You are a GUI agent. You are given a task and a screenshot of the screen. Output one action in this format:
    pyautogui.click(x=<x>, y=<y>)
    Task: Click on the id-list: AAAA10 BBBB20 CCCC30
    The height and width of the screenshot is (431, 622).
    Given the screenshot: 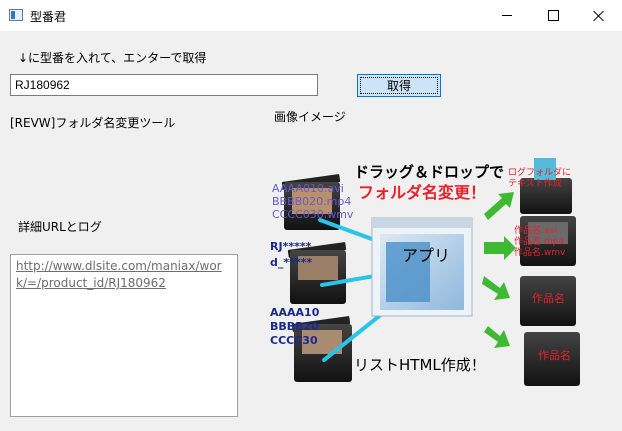 What is the action you would take?
    pyautogui.click(x=294, y=327)
    